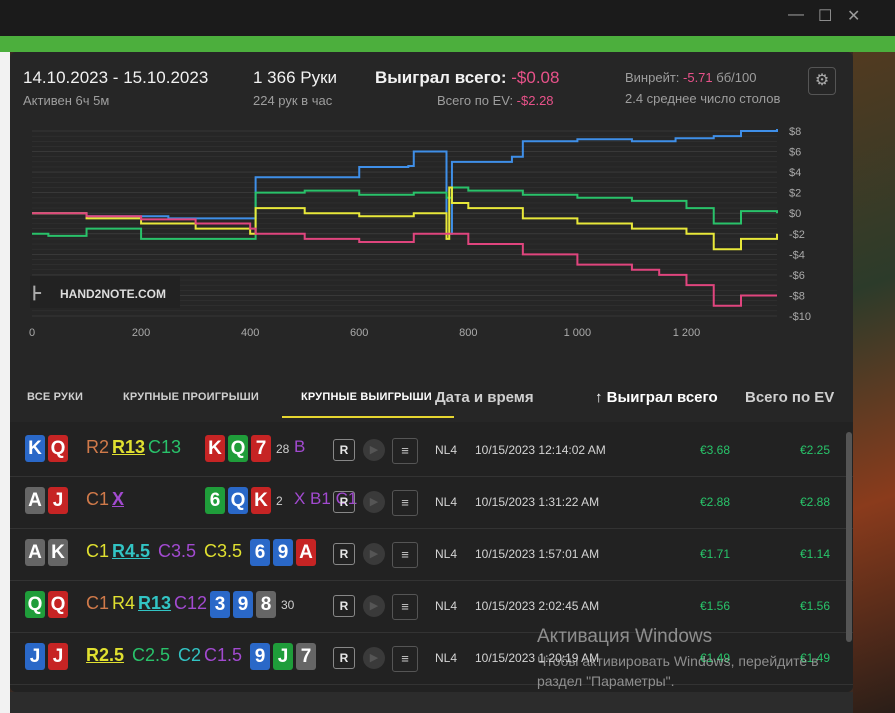 The image size is (895, 713). I want to click on ev-total: Всего по EV: -$2.28, so click(495, 100).